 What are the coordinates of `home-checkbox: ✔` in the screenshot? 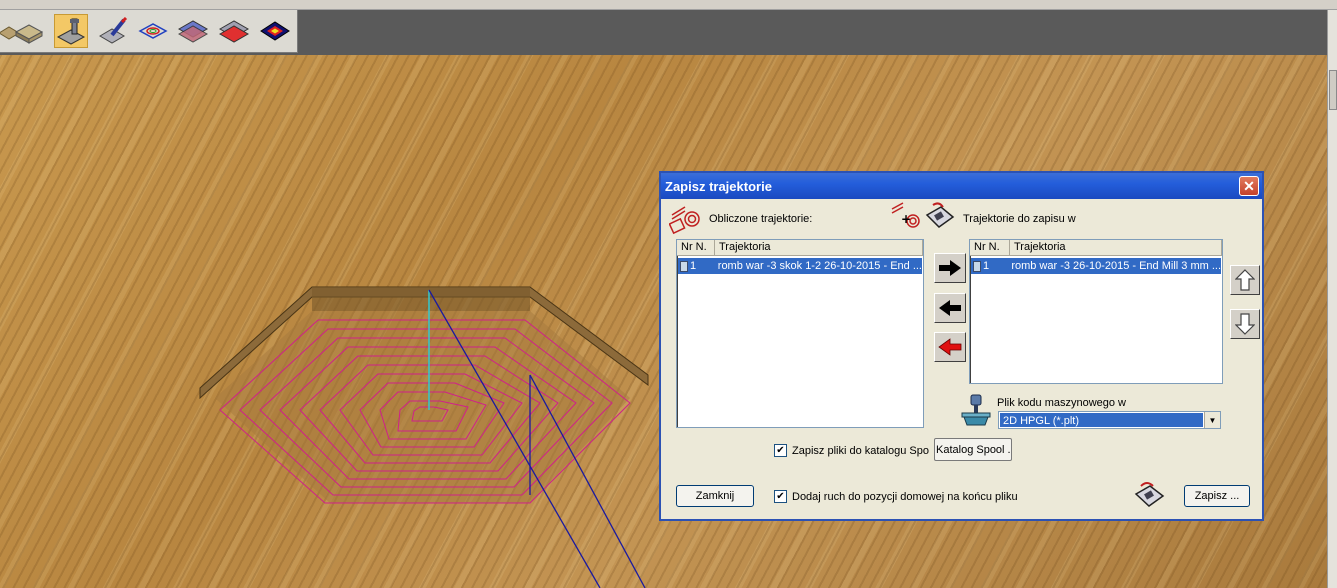 It's located at (780, 496).